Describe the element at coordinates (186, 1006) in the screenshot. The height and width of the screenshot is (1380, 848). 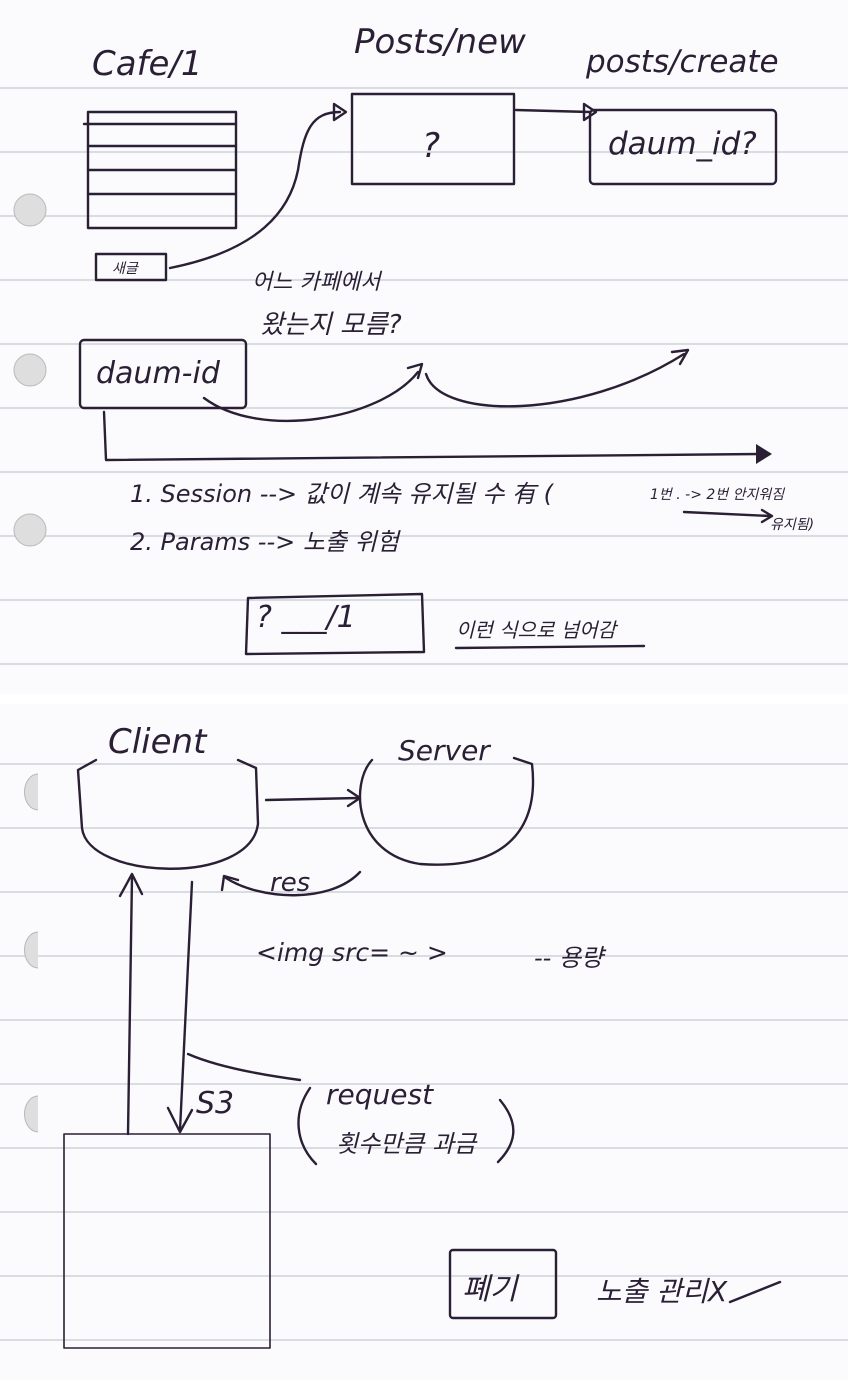
I see `arrow-client-to-s3` at that location.